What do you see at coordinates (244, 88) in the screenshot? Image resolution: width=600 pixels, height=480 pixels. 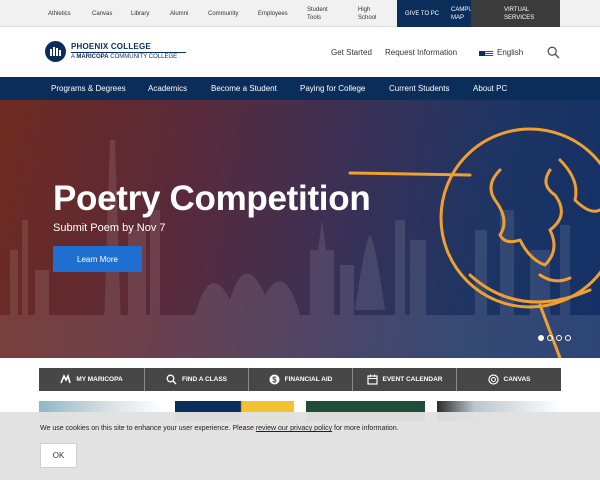 I see `nav-become-student: Become a Student` at bounding box center [244, 88].